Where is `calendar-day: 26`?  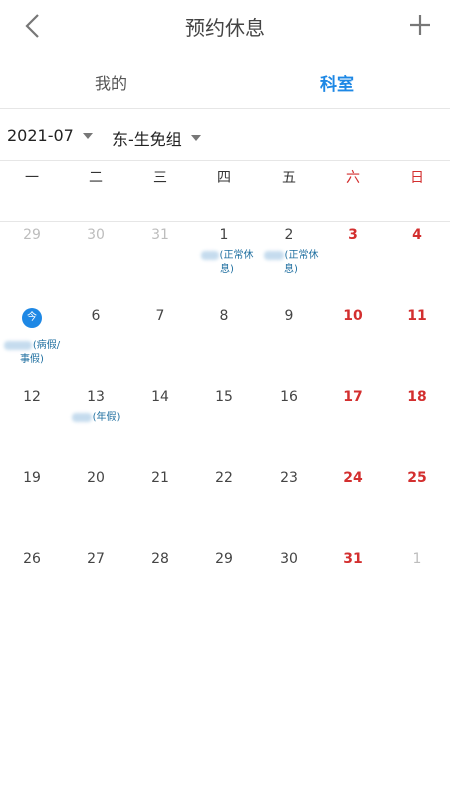
calendar-day: 26 is located at coordinates (32, 585).